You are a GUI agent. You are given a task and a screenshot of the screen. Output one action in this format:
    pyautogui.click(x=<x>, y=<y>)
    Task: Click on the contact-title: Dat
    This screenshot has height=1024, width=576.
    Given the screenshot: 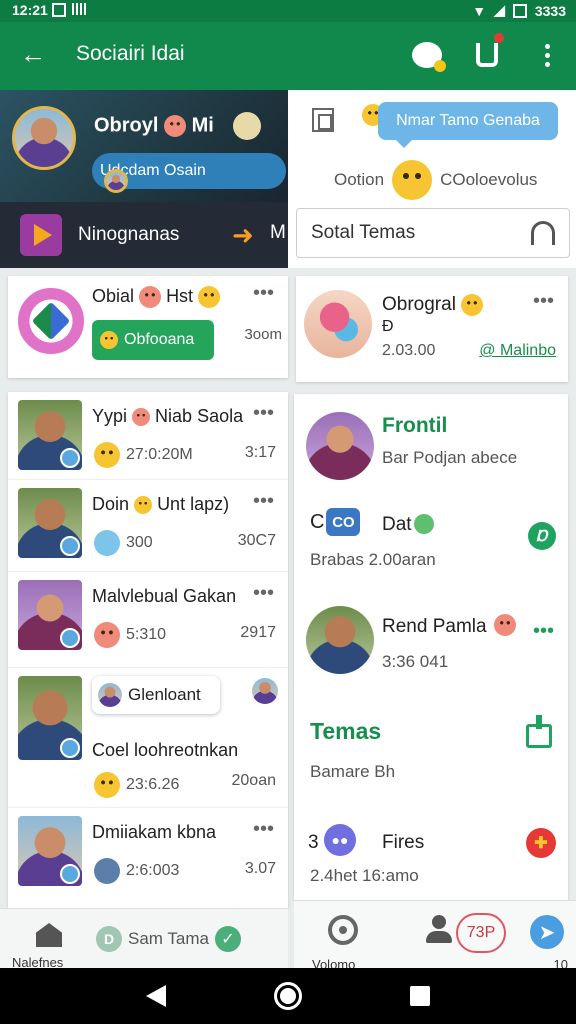 What is the action you would take?
    pyautogui.click(x=397, y=525)
    